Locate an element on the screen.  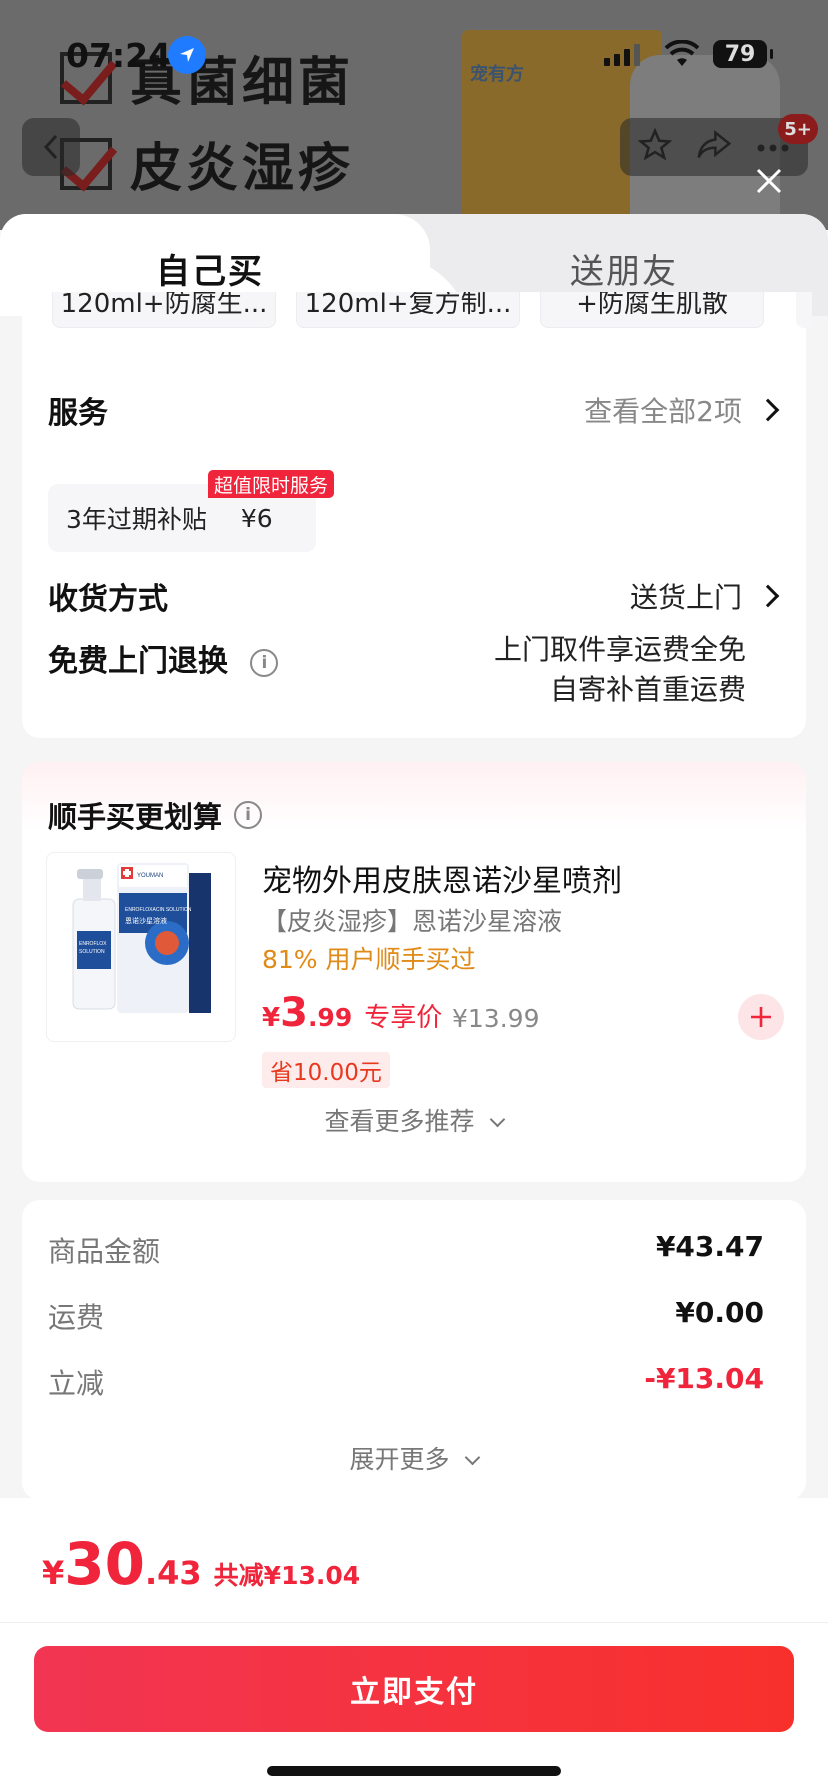
amount-label: 立减 is located at coordinates (76, 1383).